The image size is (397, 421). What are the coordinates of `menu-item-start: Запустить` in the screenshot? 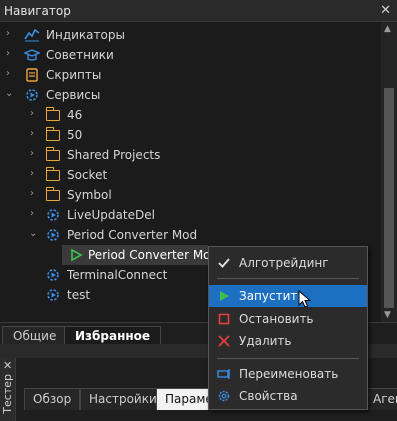 It's located at (288, 296).